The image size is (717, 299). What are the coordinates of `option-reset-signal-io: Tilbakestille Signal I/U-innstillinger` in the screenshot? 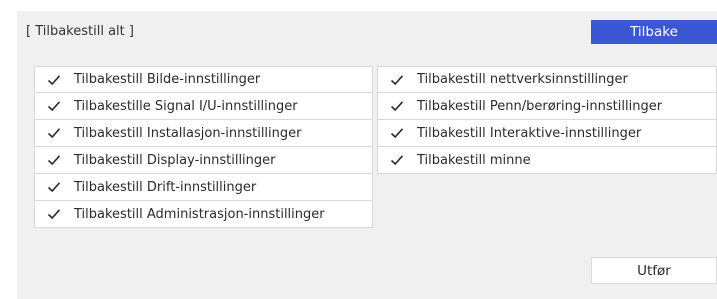 It's located at (203, 106).